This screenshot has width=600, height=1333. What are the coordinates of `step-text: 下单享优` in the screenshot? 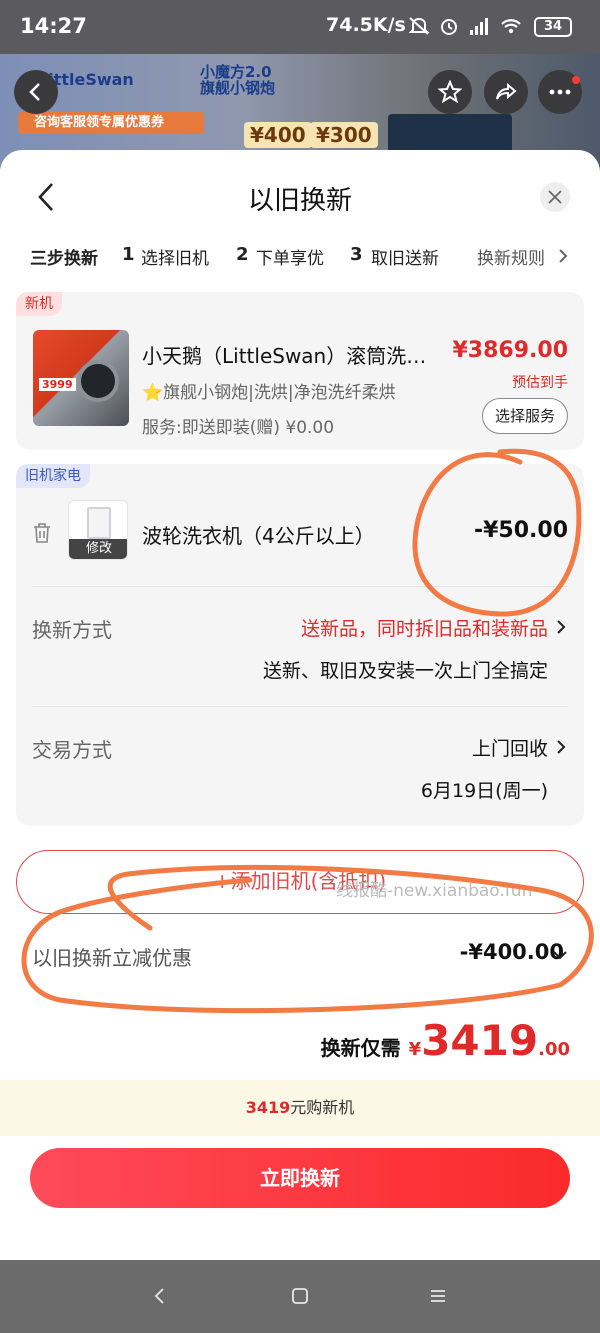 It's located at (290, 259).